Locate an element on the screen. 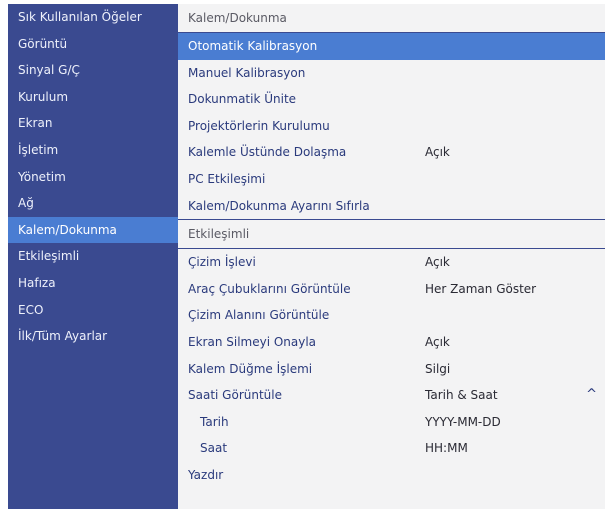 This screenshot has height=517, width=613. row-label: PC Etkileşimi is located at coordinates (227, 178).